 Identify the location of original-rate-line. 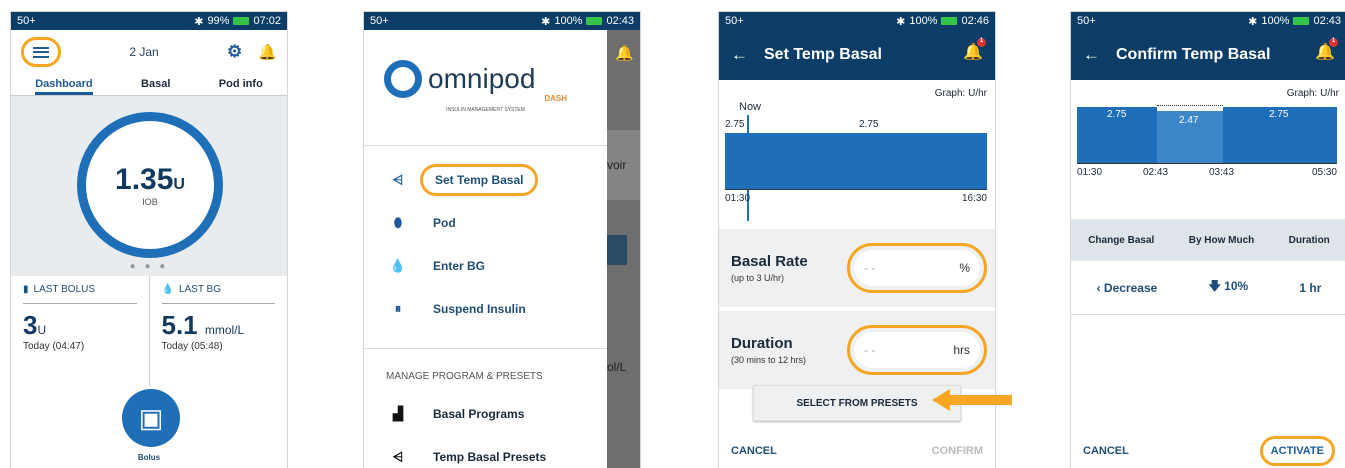
(1190, 105).